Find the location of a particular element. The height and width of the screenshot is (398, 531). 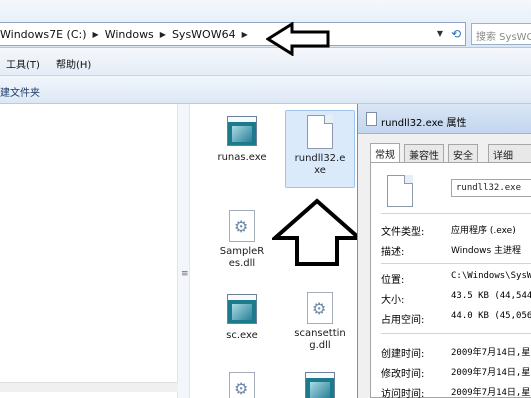

file-label: SampleRes.dll is located at coordinates (242, 257).